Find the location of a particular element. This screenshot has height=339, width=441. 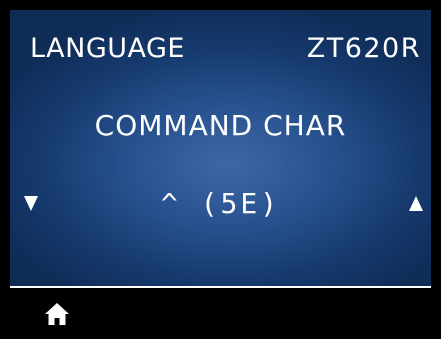

setting-name: COMMAND CHAR is located at coordinates (220, 125).